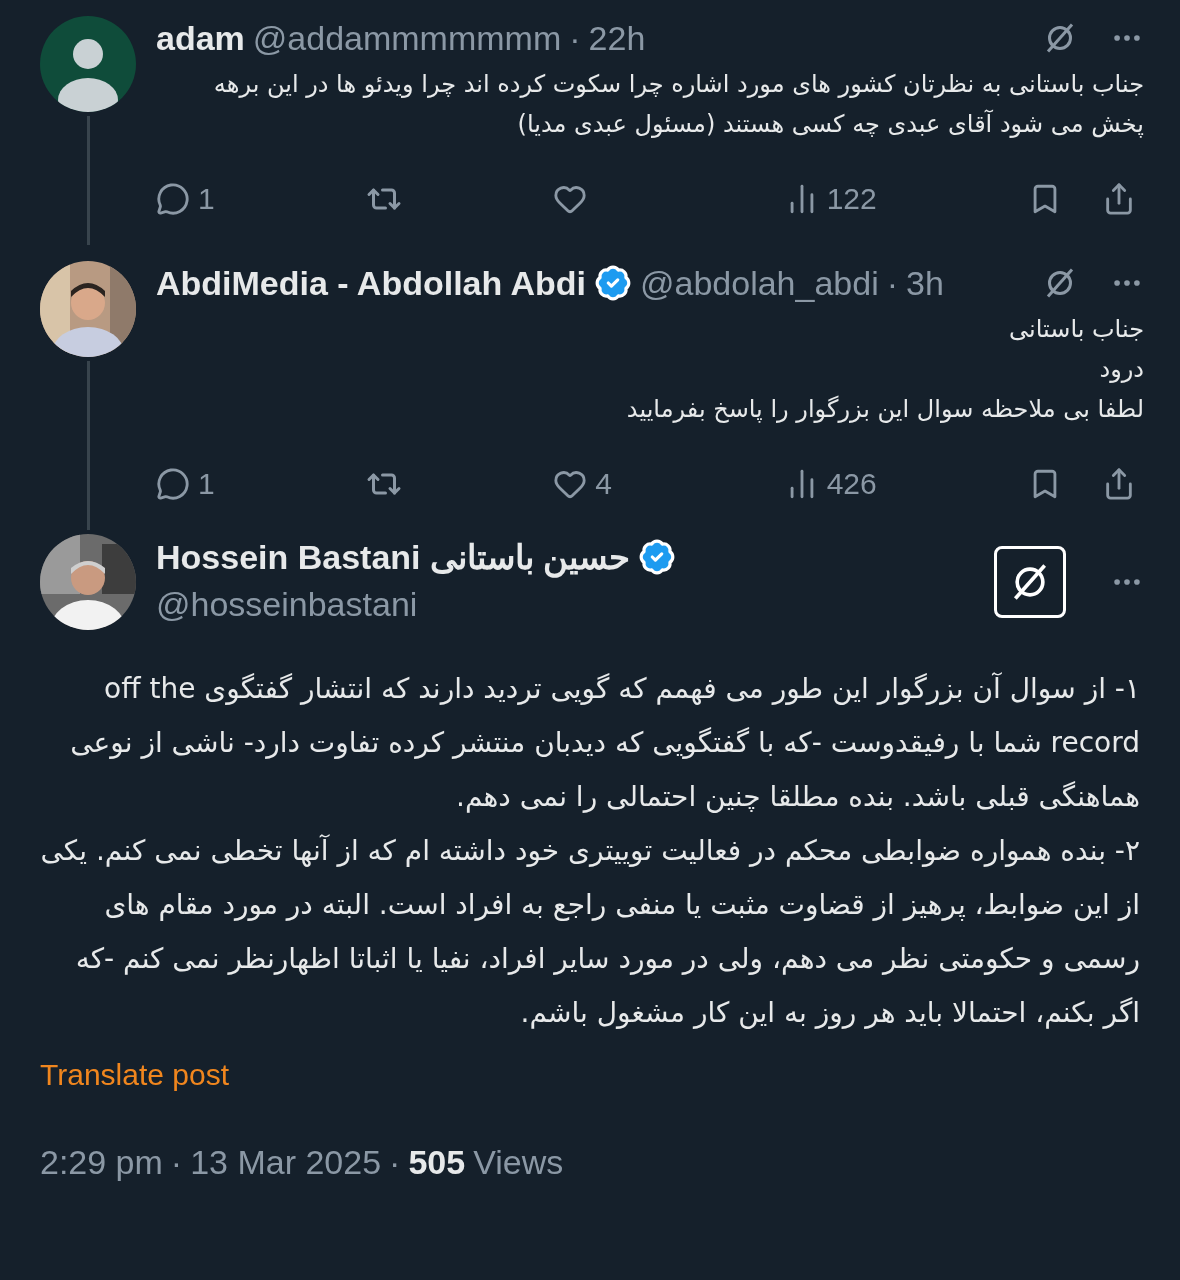  Describe the element at coordinates (393, 556) in the screenshot. I see `author-name: Hossein Bastani حسین باستانی` at that location.